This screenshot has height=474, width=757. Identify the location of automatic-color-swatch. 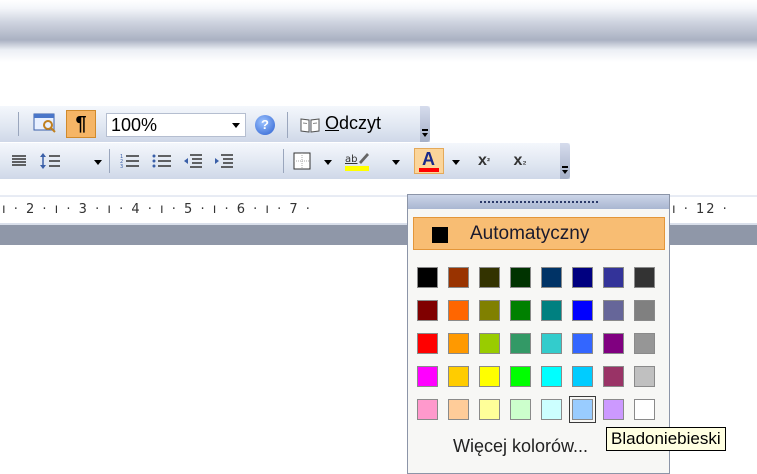
(440, 235).